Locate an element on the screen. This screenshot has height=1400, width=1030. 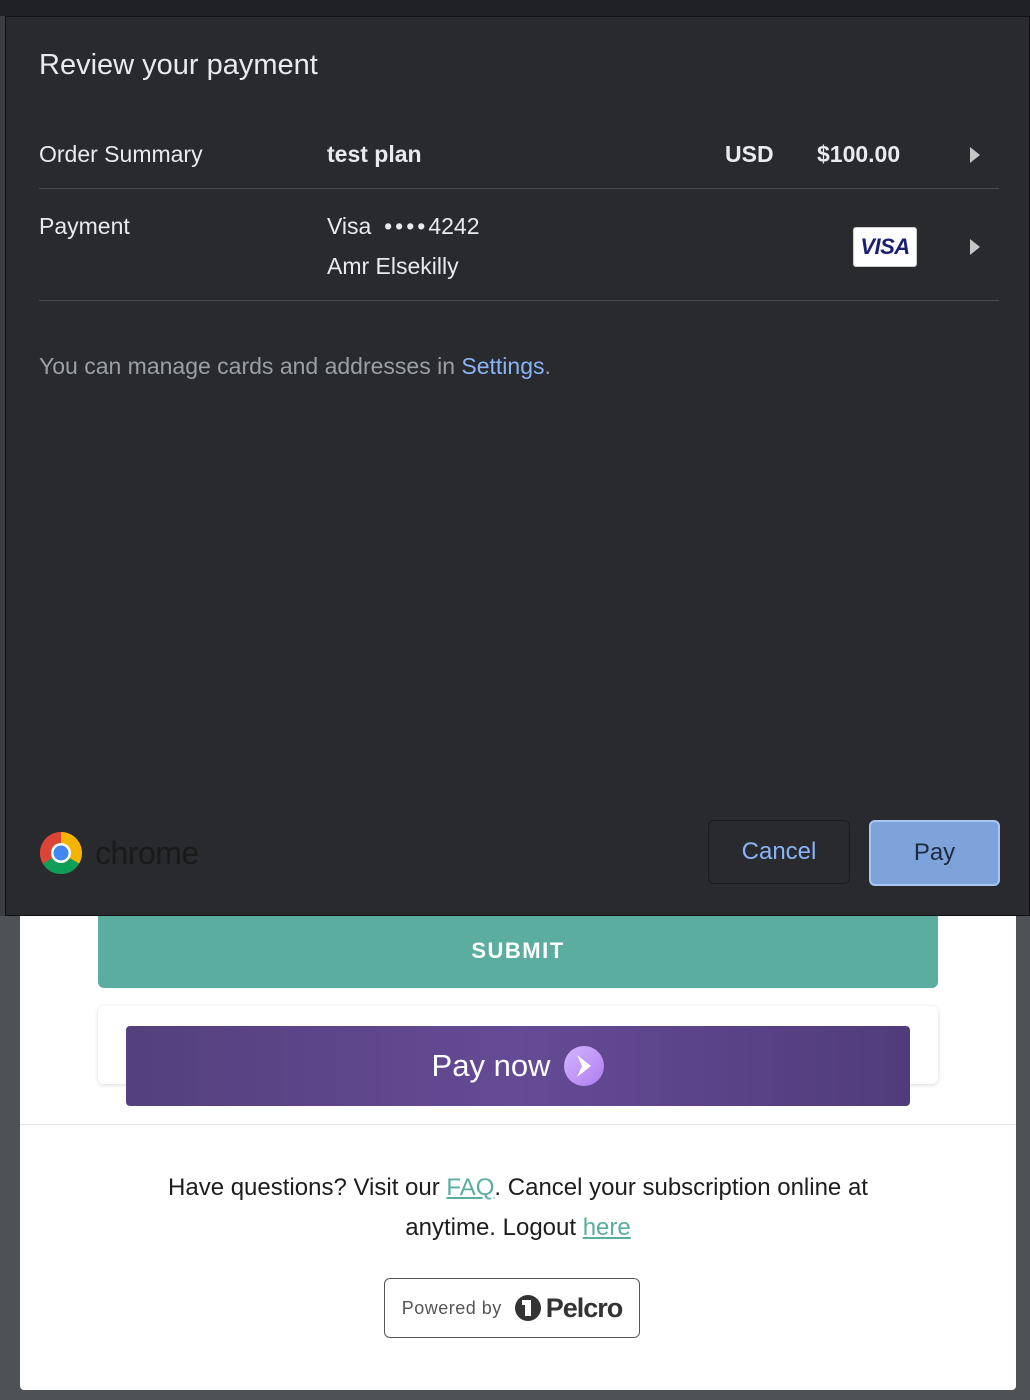
chrome-branding: chrome is located at coordinates (119, 853).